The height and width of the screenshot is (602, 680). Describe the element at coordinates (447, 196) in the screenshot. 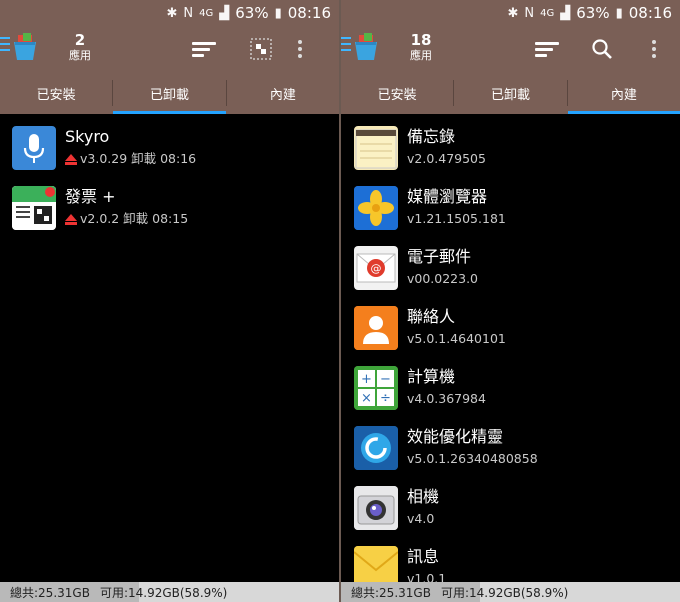

I see `app-name: 媒體瀏覽器` at that location.